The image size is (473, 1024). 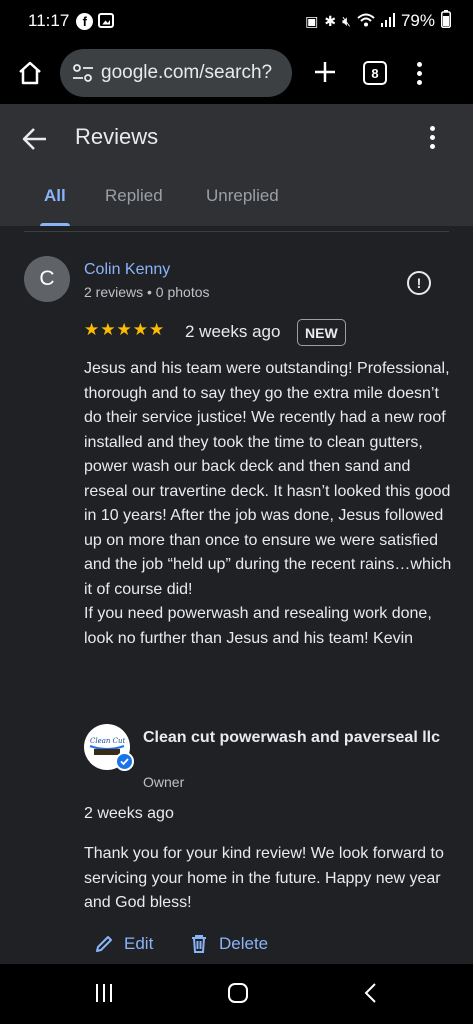 I want to click on address-bar: google.com/search?, so click(x=176, y=73).